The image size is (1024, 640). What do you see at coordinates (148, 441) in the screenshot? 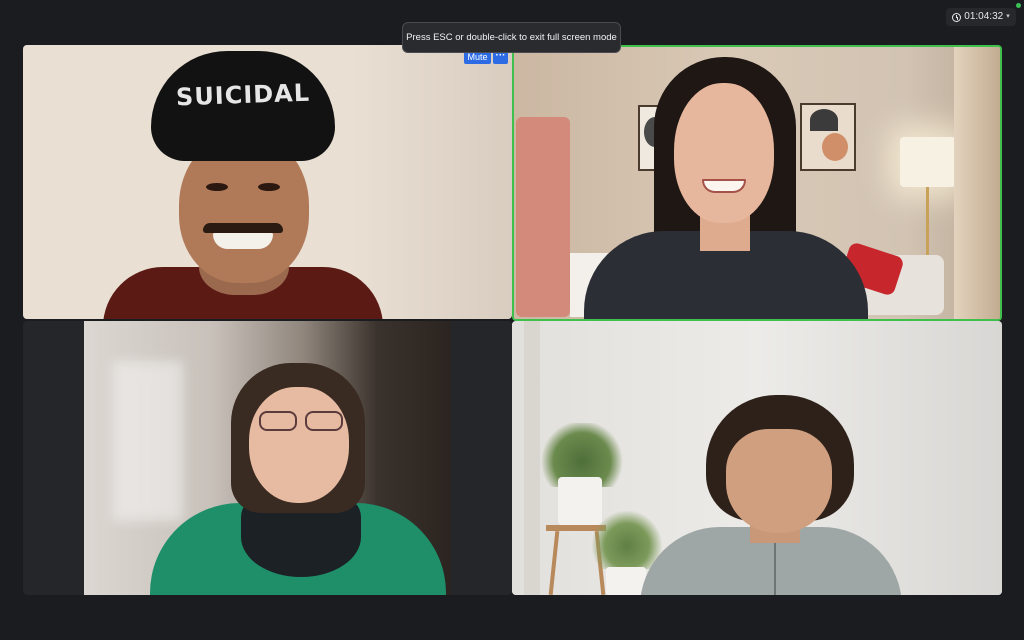
I see `blurred-background` at bounding box center [148, 441].